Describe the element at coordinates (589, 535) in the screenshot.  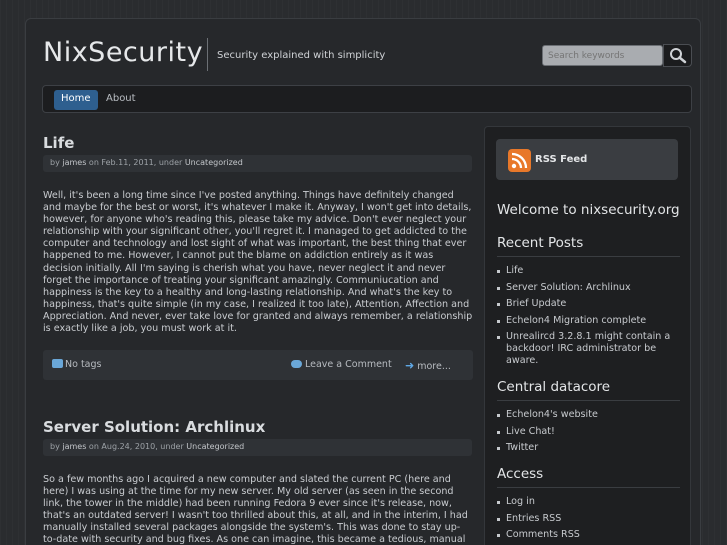
I see `list-item: Comments RSS` at that location.